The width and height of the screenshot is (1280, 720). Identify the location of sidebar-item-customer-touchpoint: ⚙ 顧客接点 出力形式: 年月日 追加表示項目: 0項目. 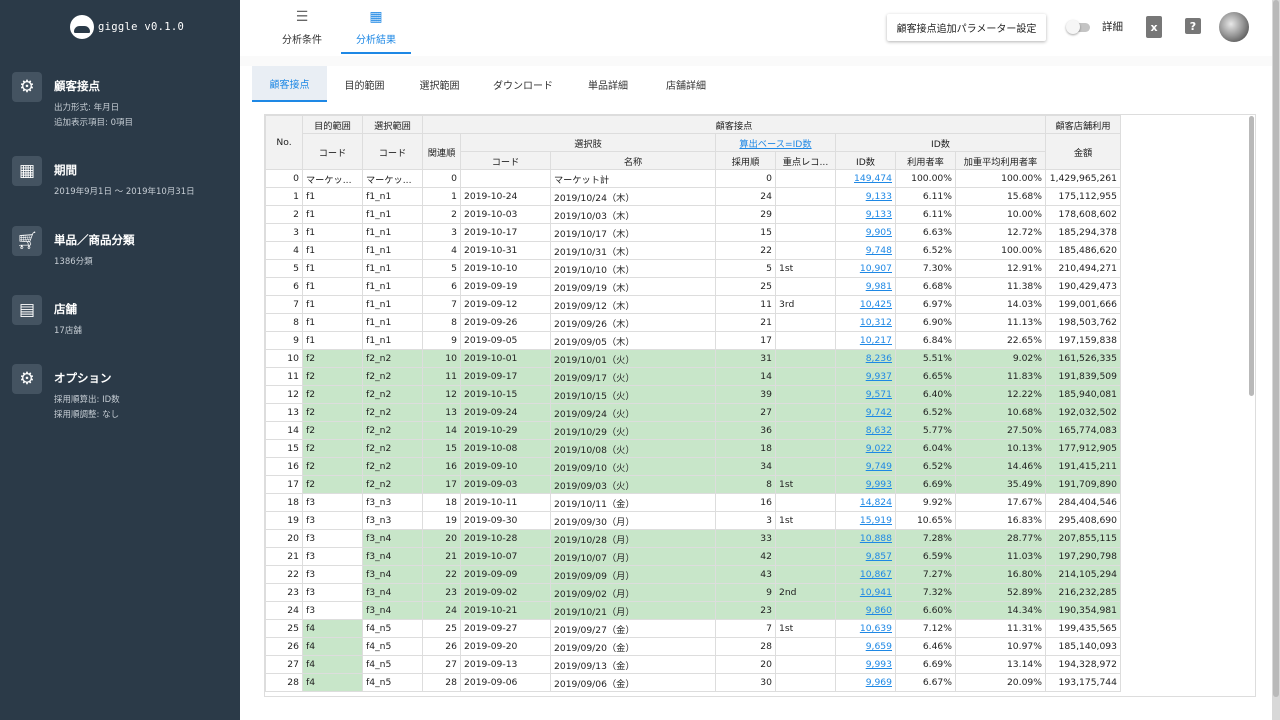
(120, 102).